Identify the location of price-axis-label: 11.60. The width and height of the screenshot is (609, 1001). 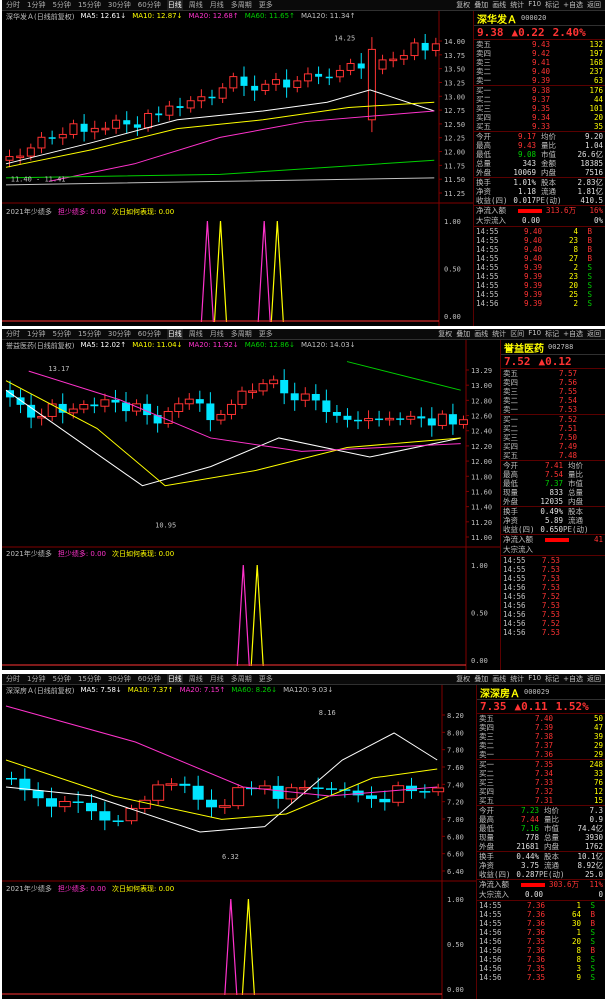
(481, 492).